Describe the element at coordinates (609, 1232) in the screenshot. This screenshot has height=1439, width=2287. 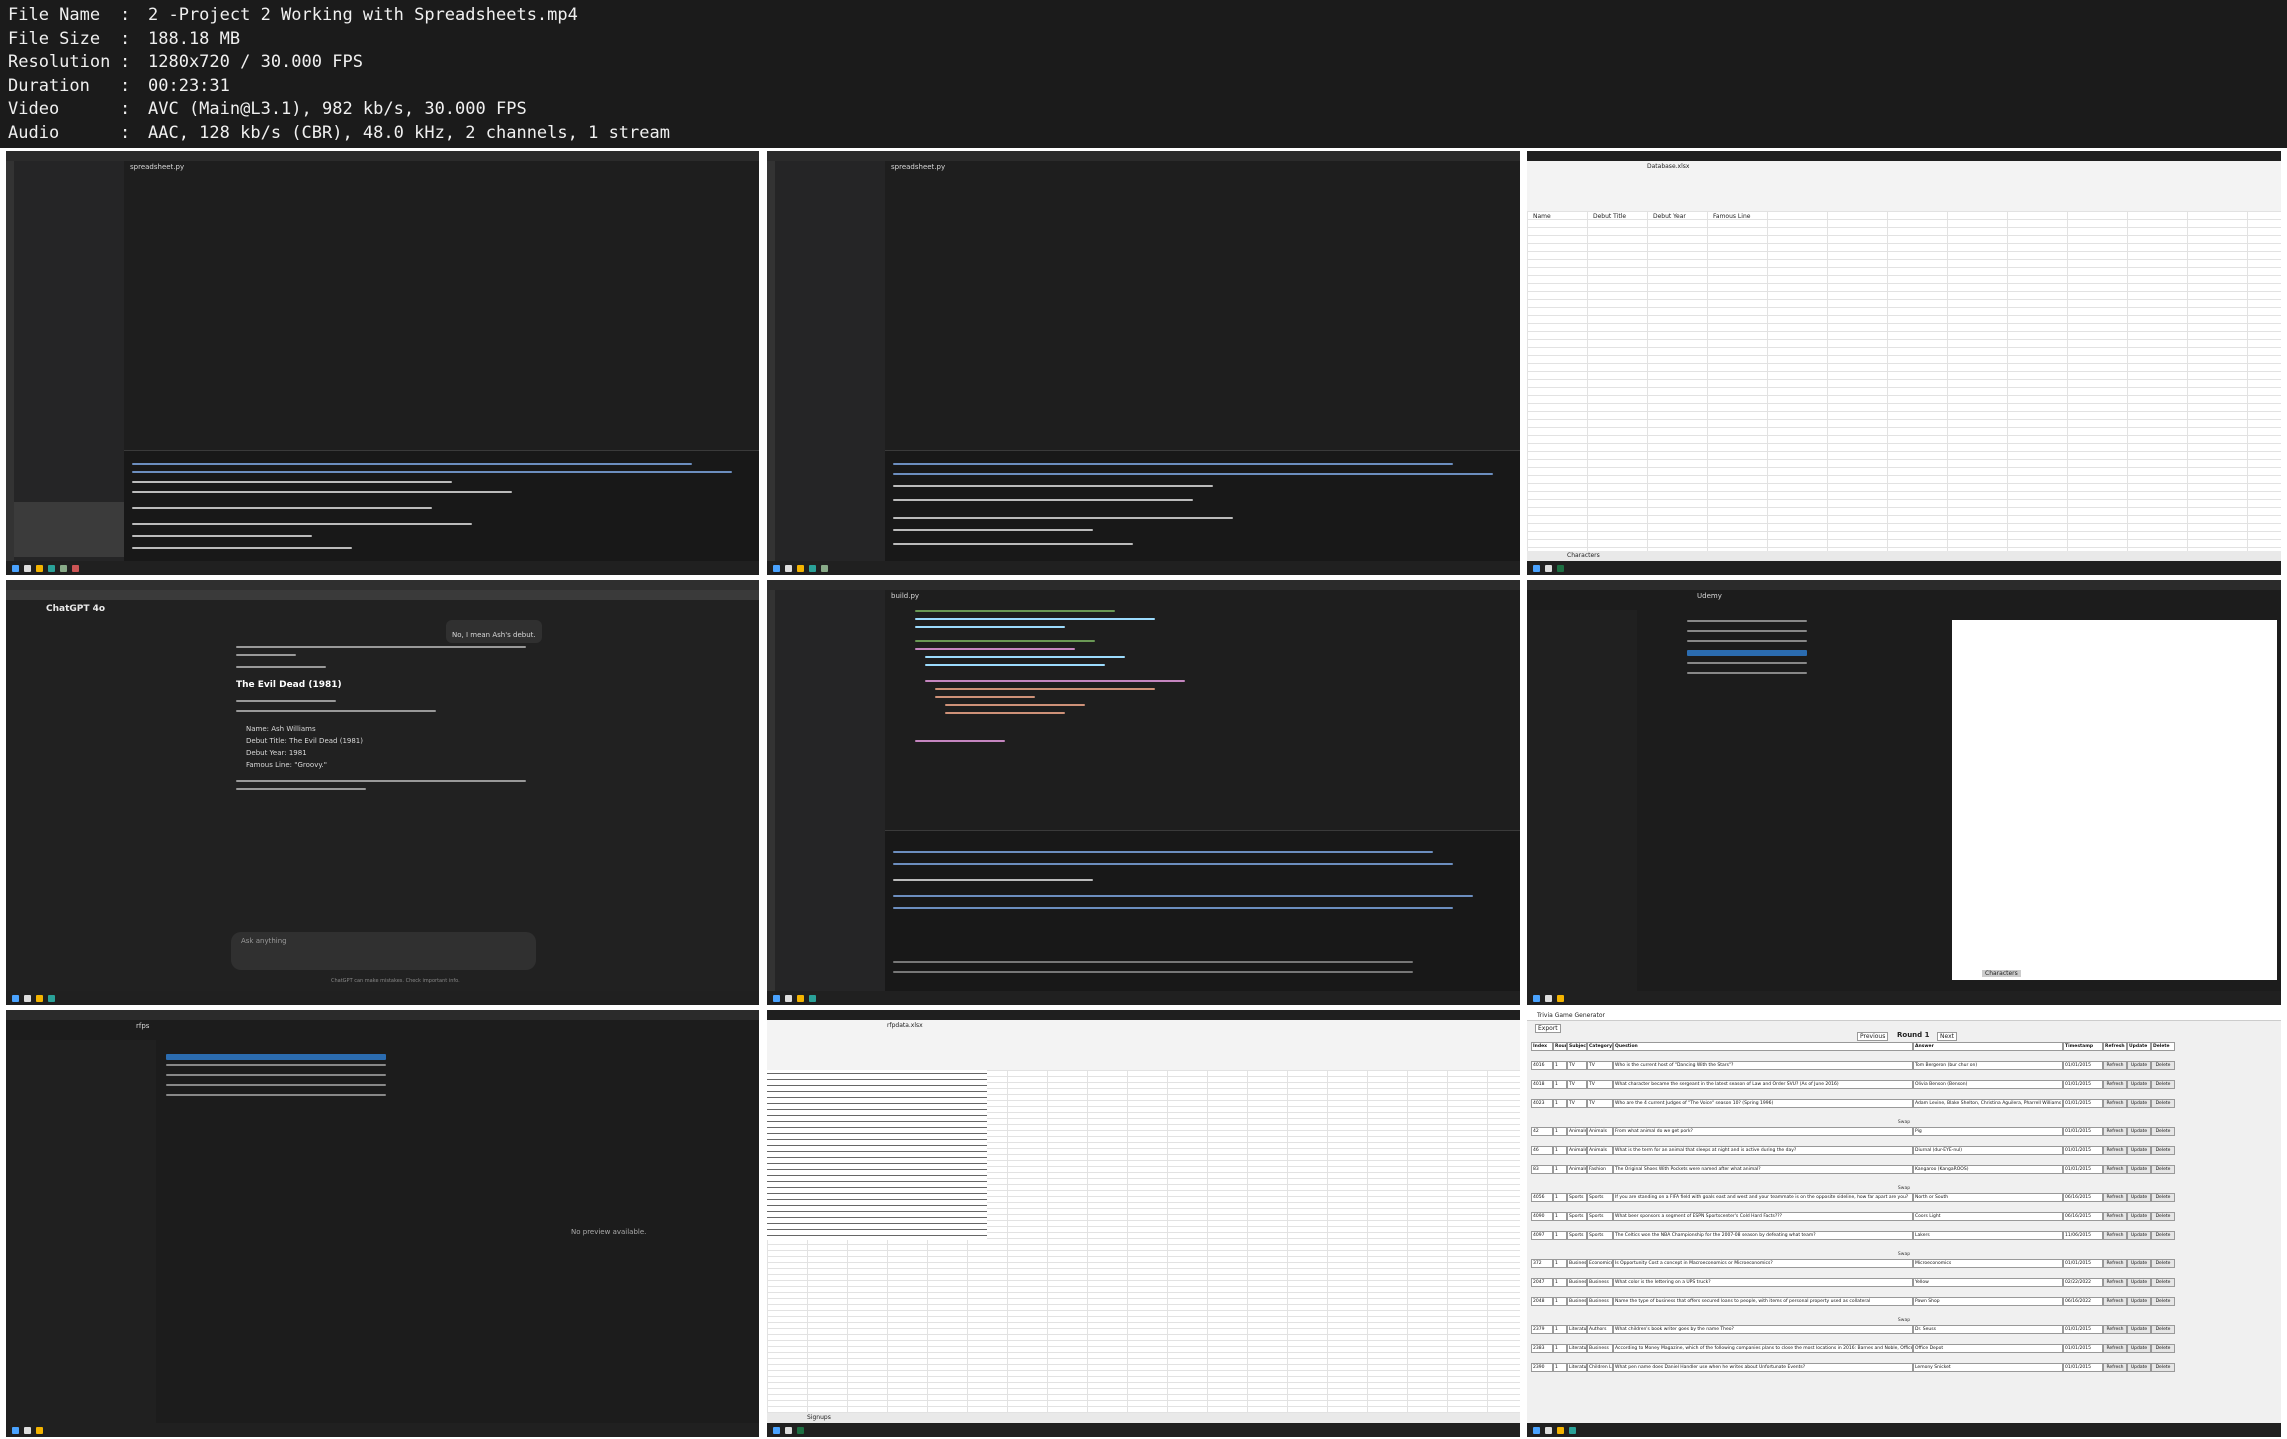
I see `preview-text: No preview available.` at that location.